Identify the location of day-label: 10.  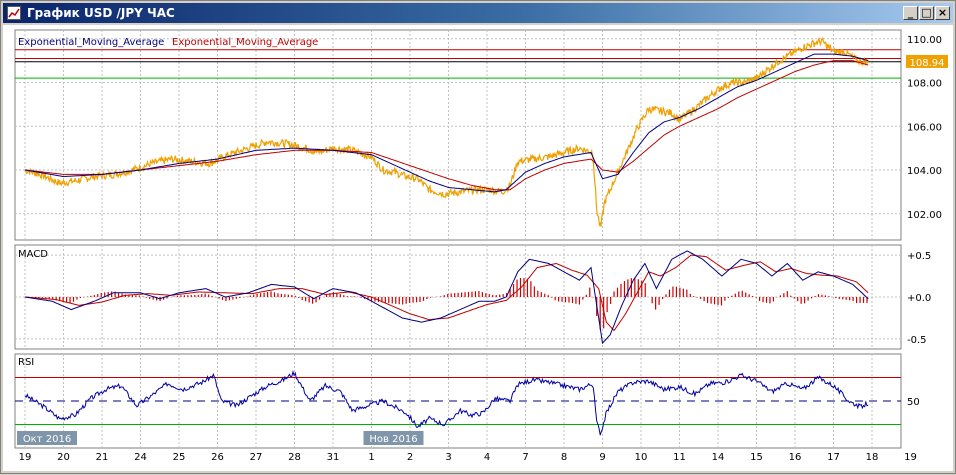
(641, 457).